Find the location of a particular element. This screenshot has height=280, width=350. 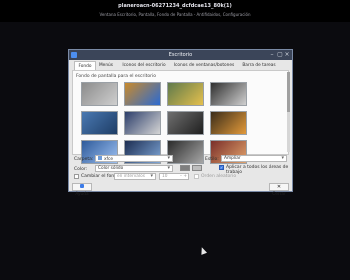

wallpaper-scrollbar is located at coordinates (288, 112).